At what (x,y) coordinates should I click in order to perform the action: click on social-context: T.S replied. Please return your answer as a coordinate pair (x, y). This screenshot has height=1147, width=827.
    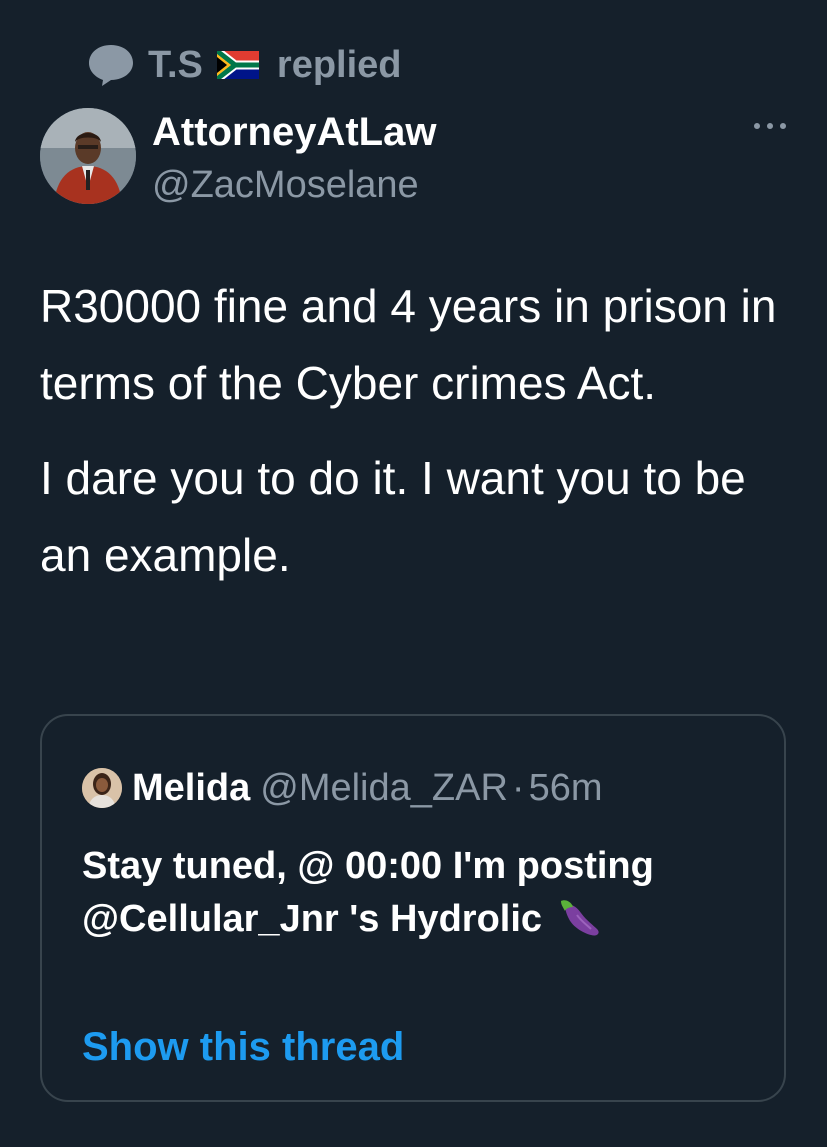
    Looking at the image, I should click on (244, 65).